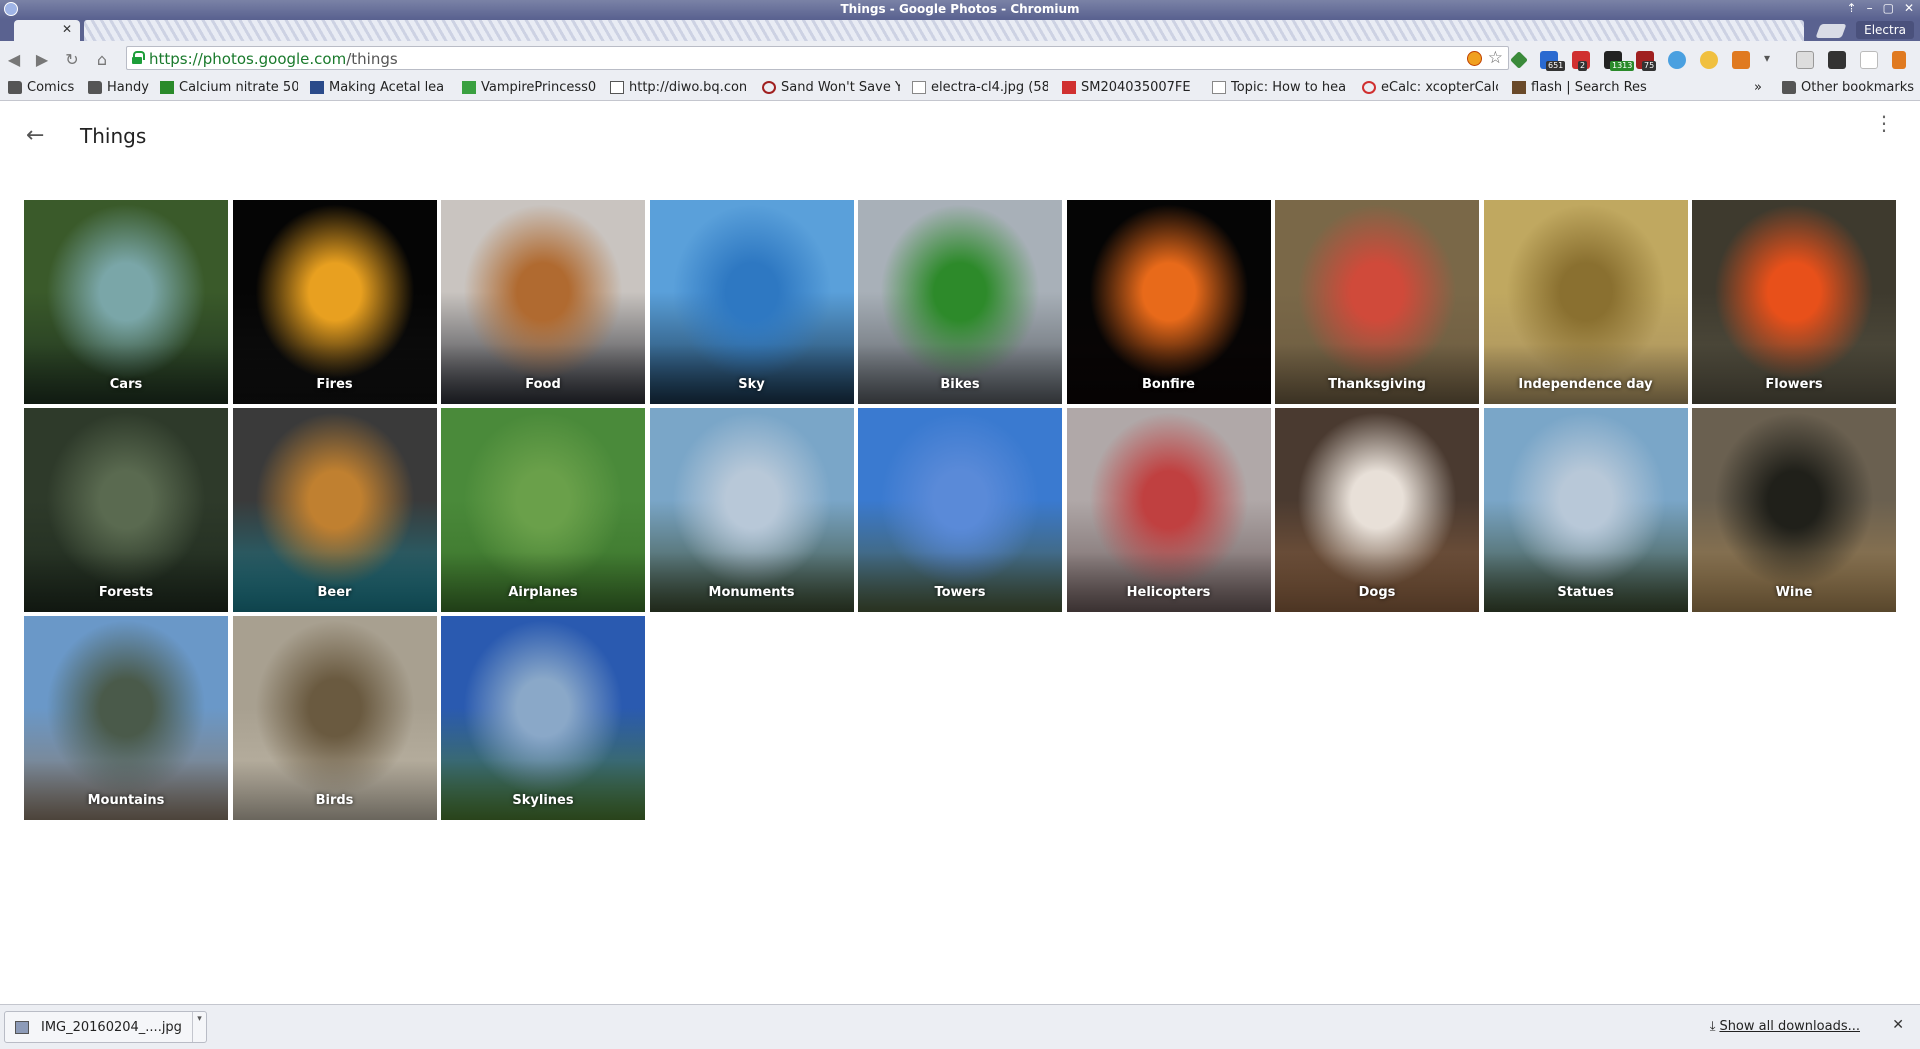 The height and width of the screenshot is (1049, 1920). What do you see at coordinates (543, 302) in the screenshot?
I see `thing-tile: Food` at bounding box center [543, 302].